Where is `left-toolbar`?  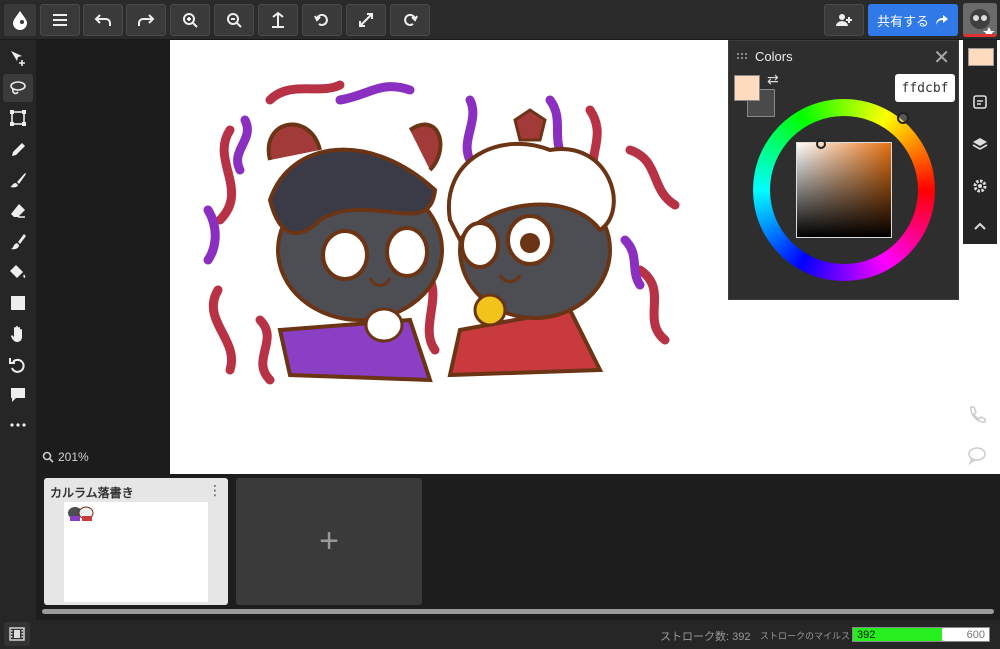 left-toolbar is located at coordinates (18, 330).